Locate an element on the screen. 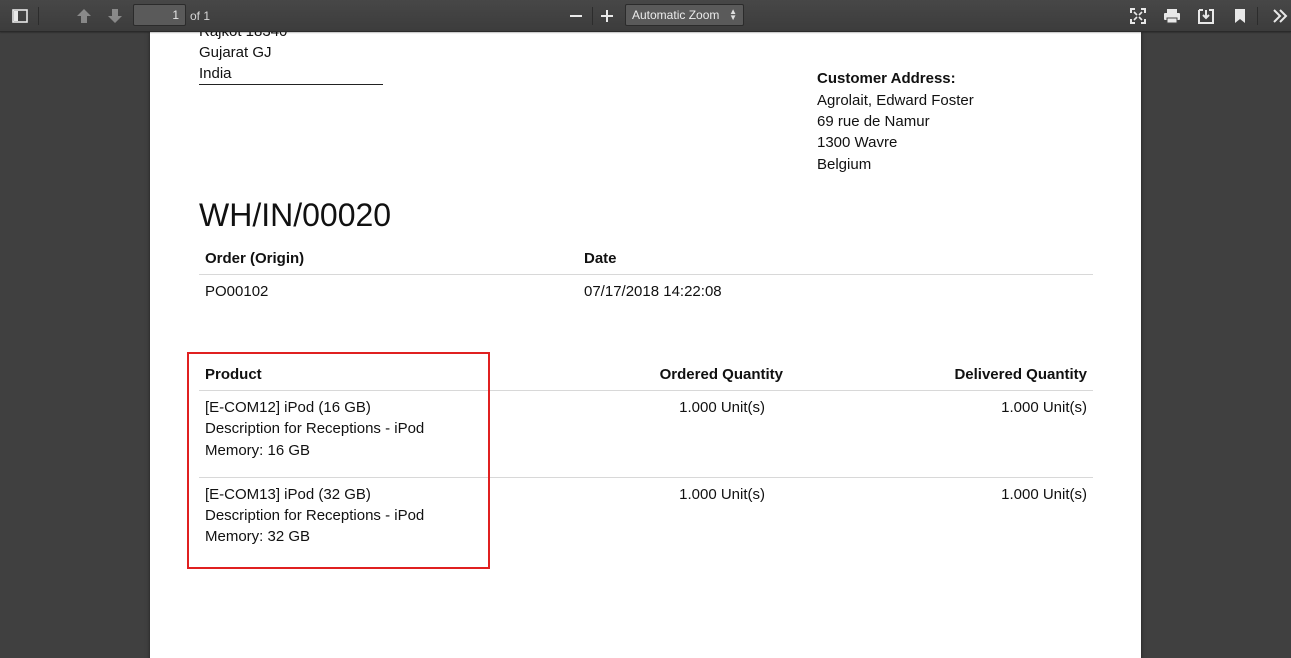  previous-page-icon is located at coordinates (84, 16).